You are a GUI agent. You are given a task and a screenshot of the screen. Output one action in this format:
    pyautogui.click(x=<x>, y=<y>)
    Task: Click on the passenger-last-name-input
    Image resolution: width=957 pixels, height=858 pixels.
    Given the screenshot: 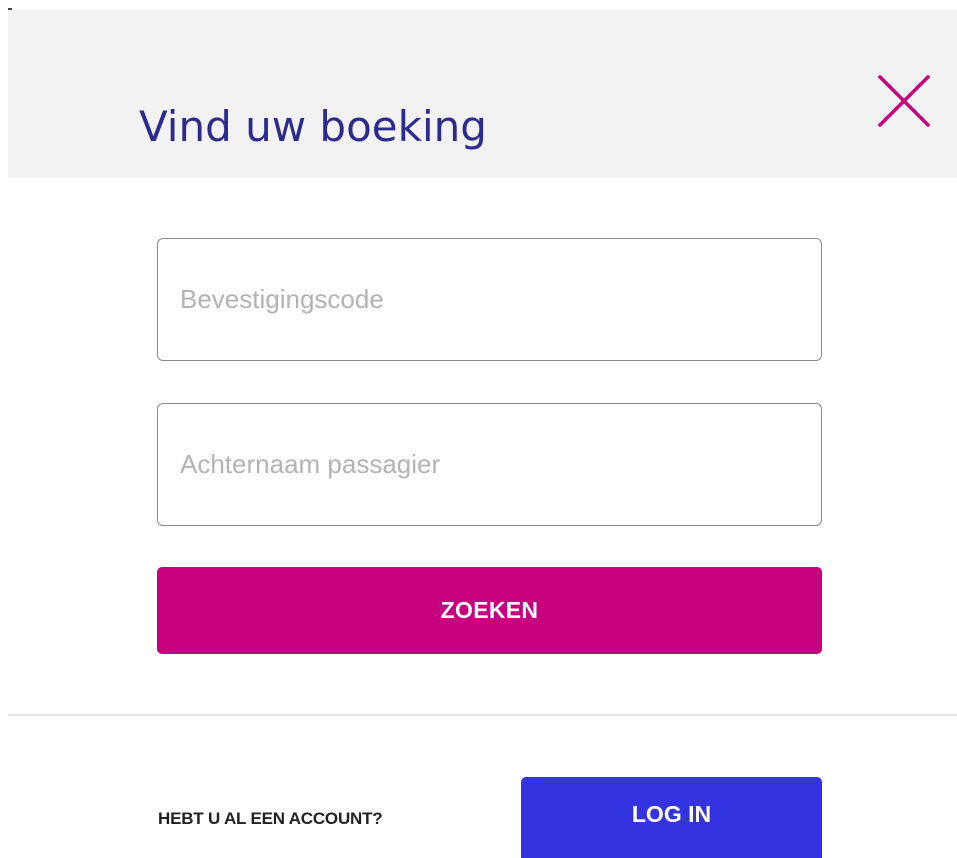 What is the action you would take?
    pyautogui.click(x=489, y=464)
    